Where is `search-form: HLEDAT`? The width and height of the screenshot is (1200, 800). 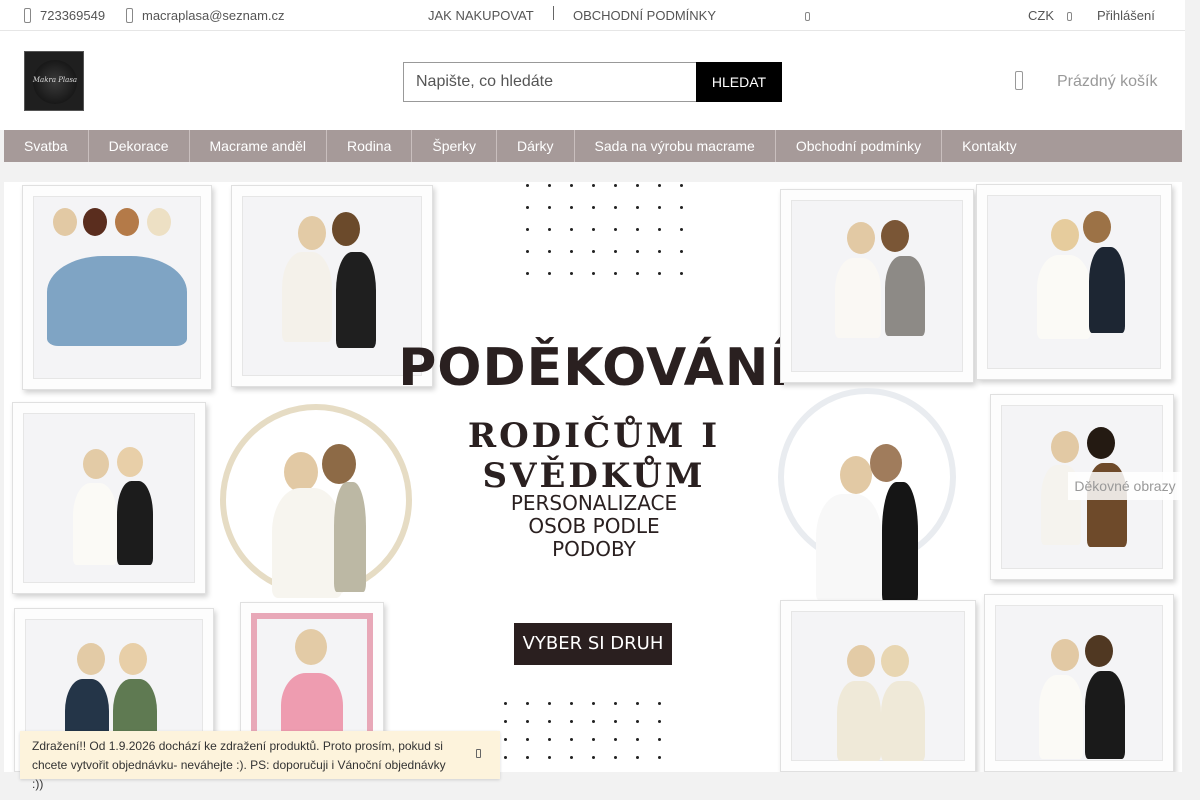 search-form: HLEDAT is located at coordinates (592, 82).